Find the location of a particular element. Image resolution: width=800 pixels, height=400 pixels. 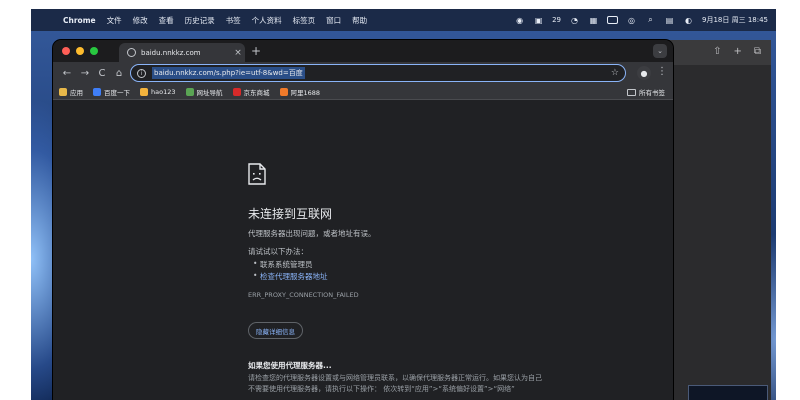

menu-tabs: 标签页 is located at coordinates (304, 20).